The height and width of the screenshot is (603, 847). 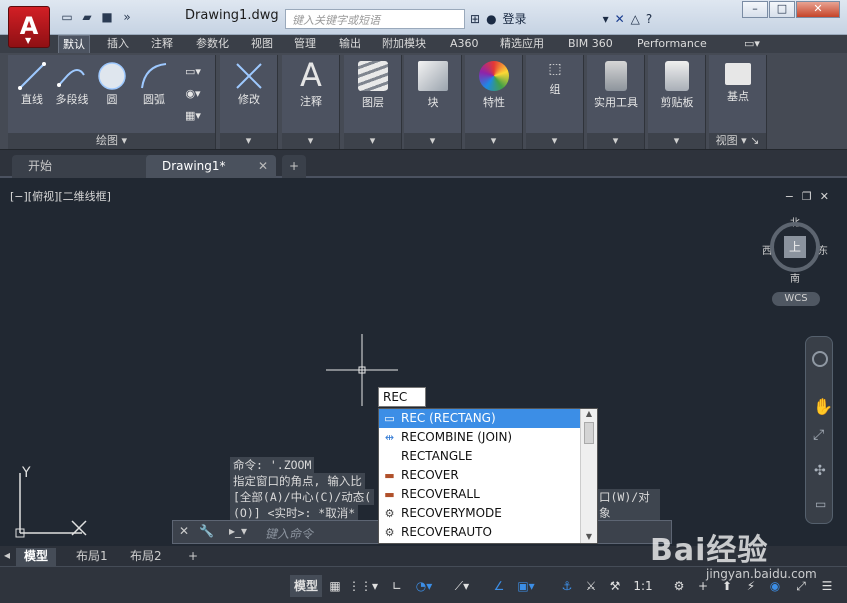 What do you see at coordinates (818, 435) in the screenshot?
I see `zoom-extents-icon: ⤢` at bounding box center [818, 435].